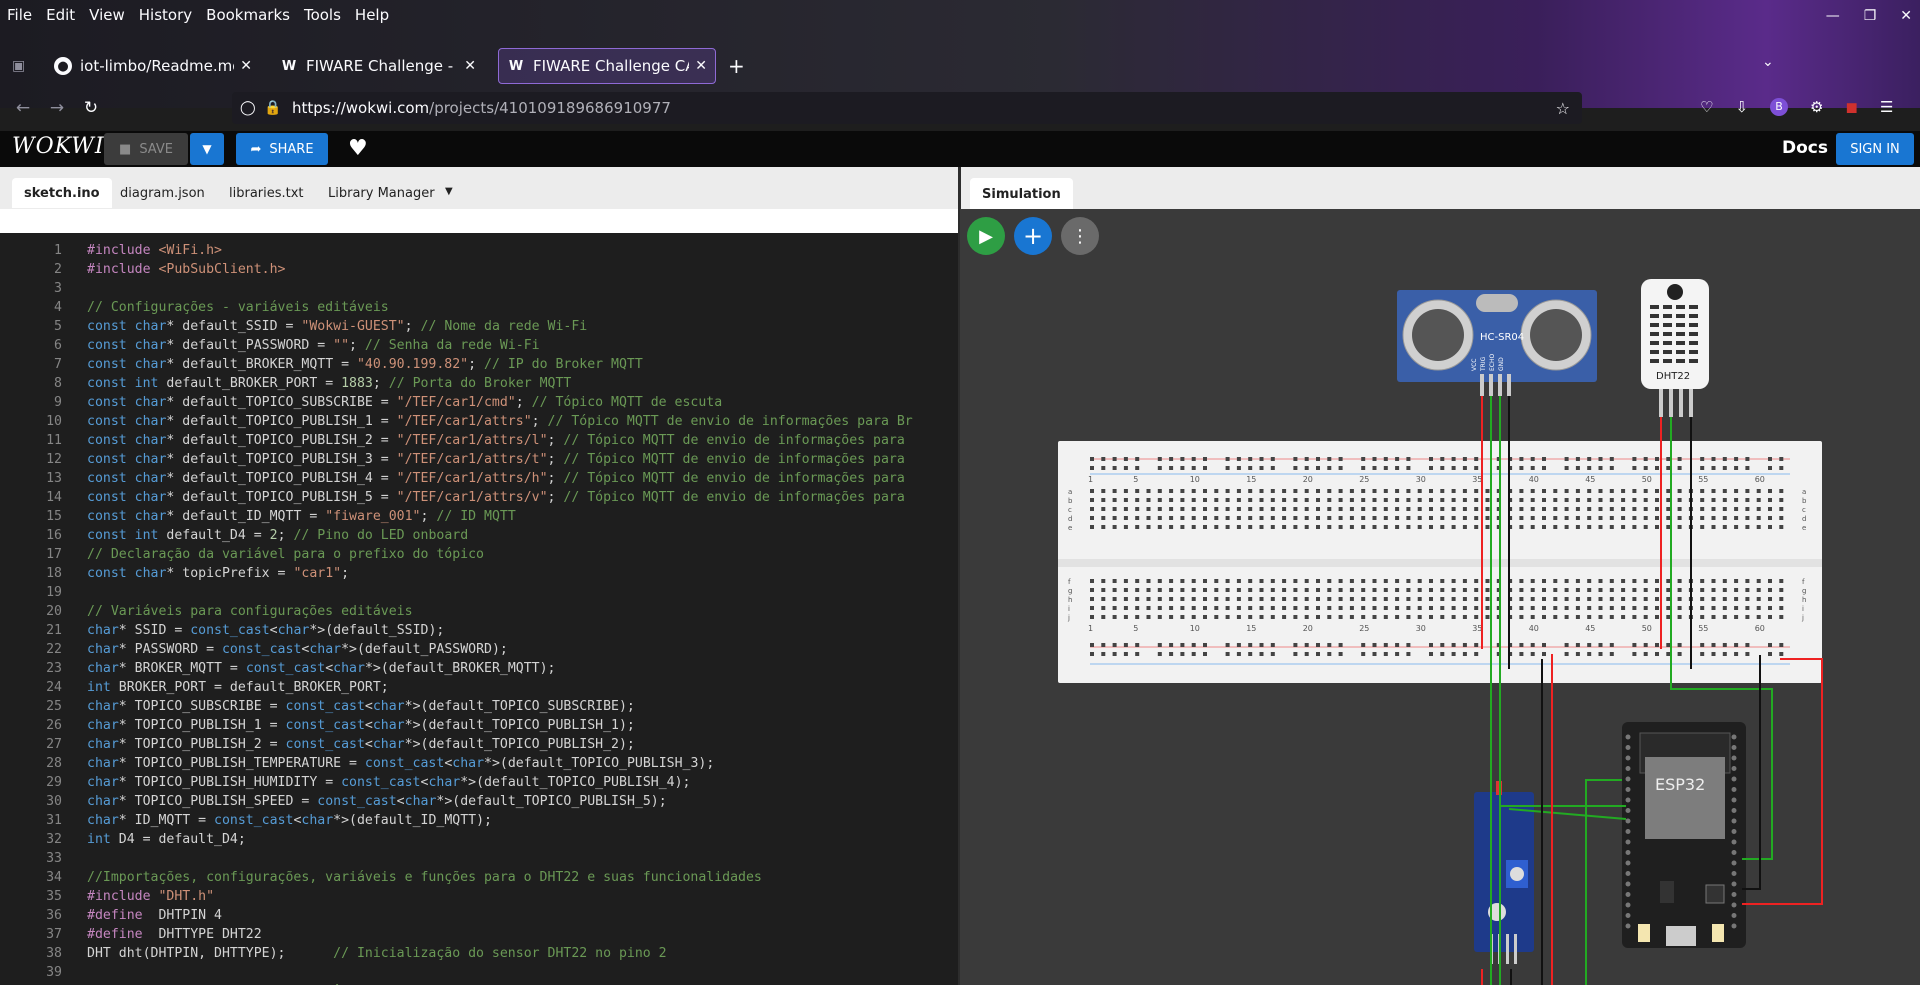 This screenshot has width=1920, height=985. What do you see at coordinates (146, 149) in the screenshot?
I see `save-button: ■ SAVE` at bounding box center [146, 149].